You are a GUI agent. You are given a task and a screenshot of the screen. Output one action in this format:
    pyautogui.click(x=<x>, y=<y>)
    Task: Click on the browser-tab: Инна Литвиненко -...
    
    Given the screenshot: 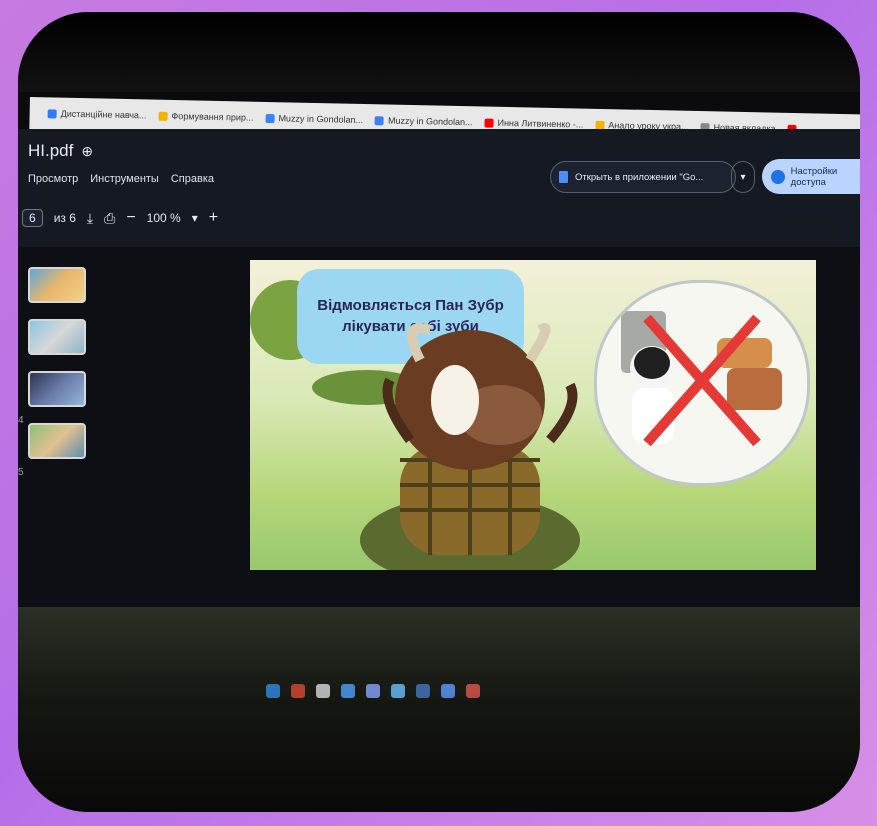 What is the action you would take?
    pyautogui.click(x=533, y=124)
    